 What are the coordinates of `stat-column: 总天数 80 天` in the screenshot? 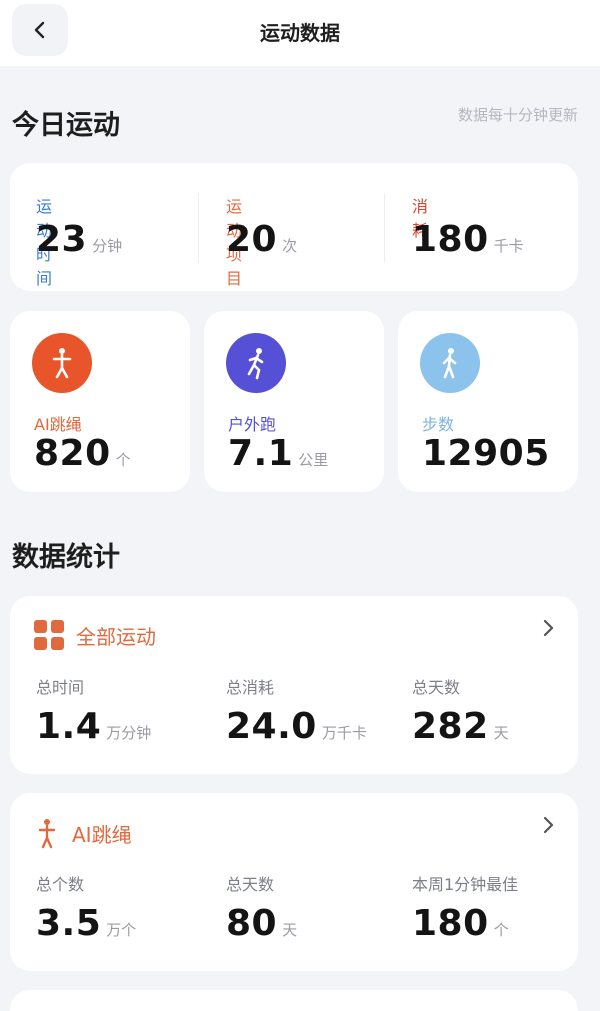 It's located at (261, 907).